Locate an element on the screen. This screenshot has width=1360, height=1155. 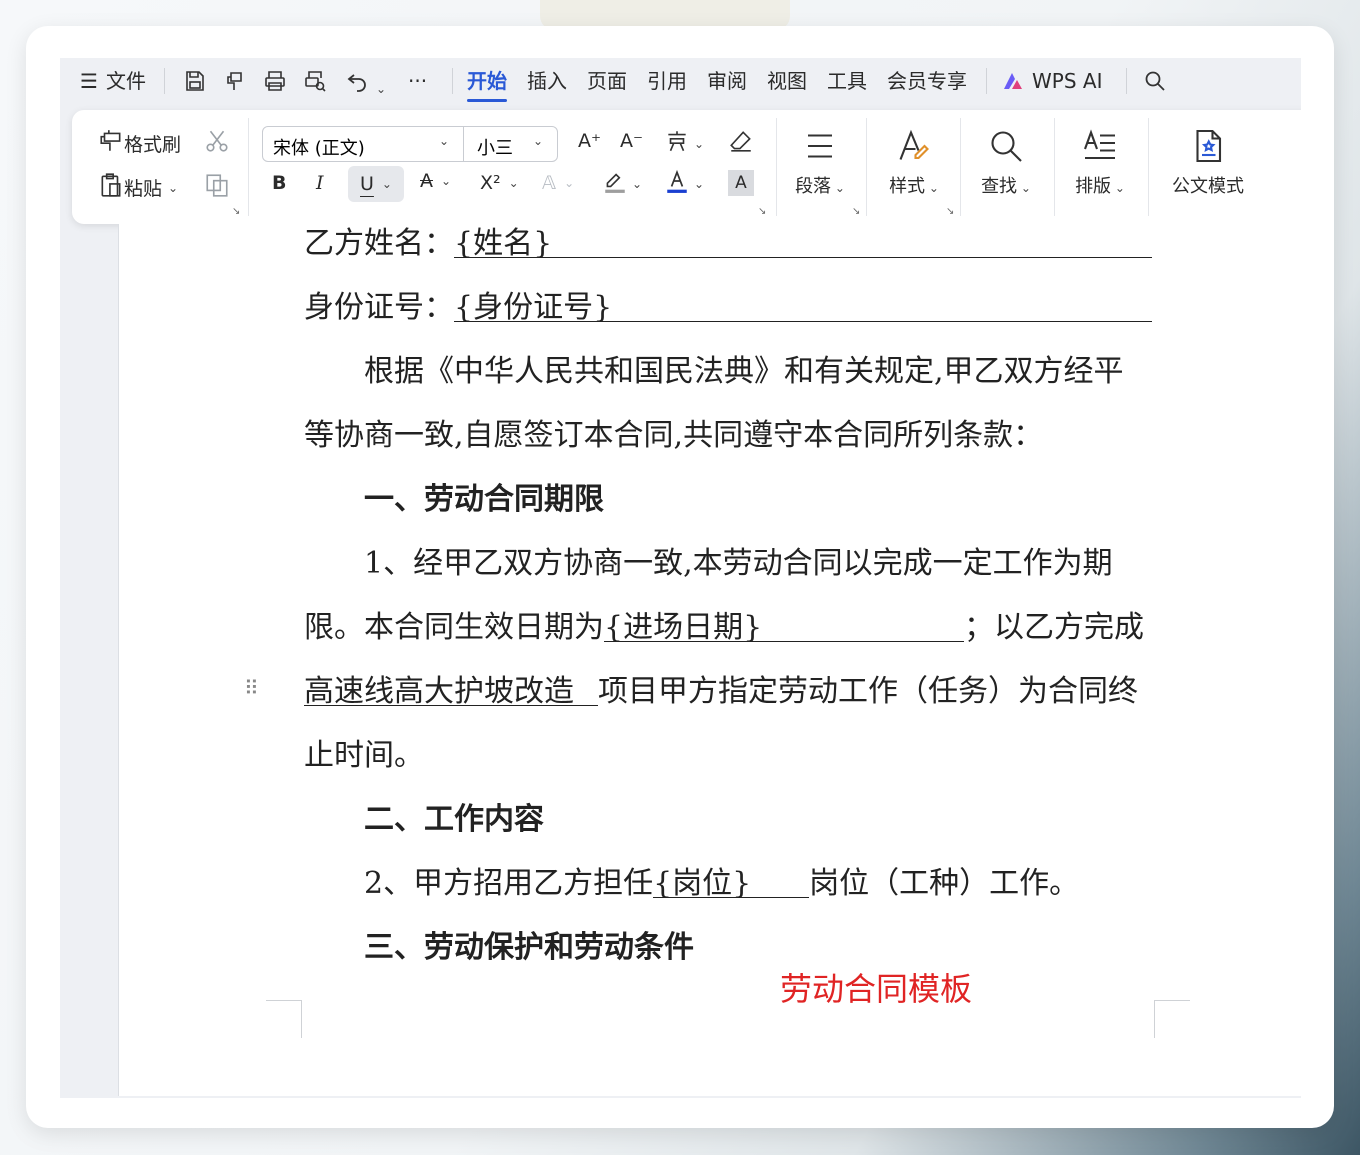
format-painter-label: 格式刷 is located at coordinates (153, 145).